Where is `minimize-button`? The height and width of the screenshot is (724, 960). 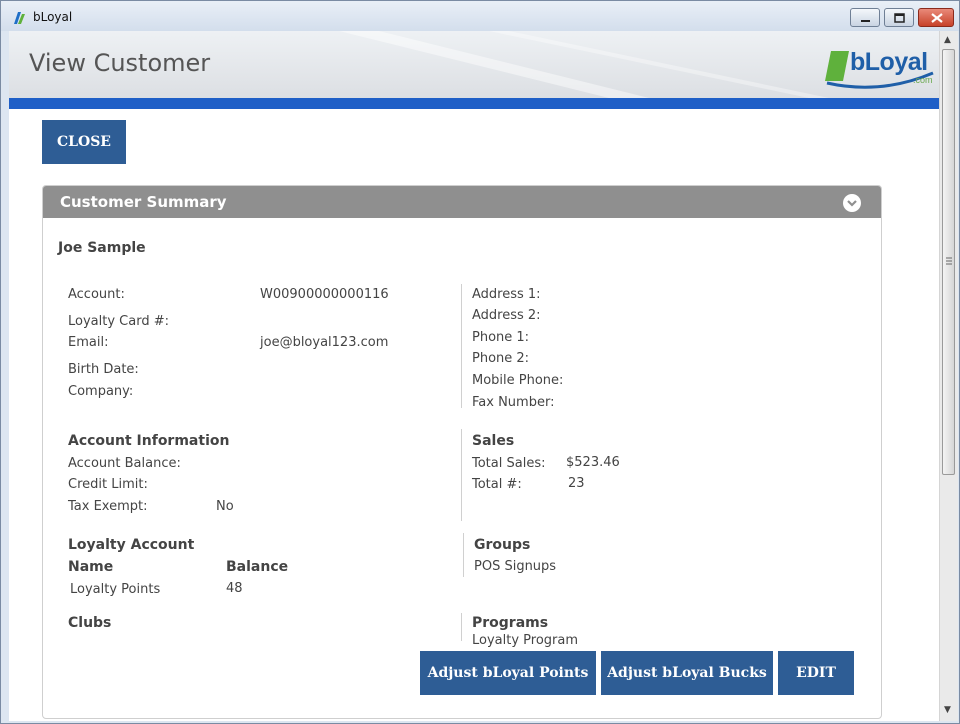
minimize-button is located at coordinates (865, 17).